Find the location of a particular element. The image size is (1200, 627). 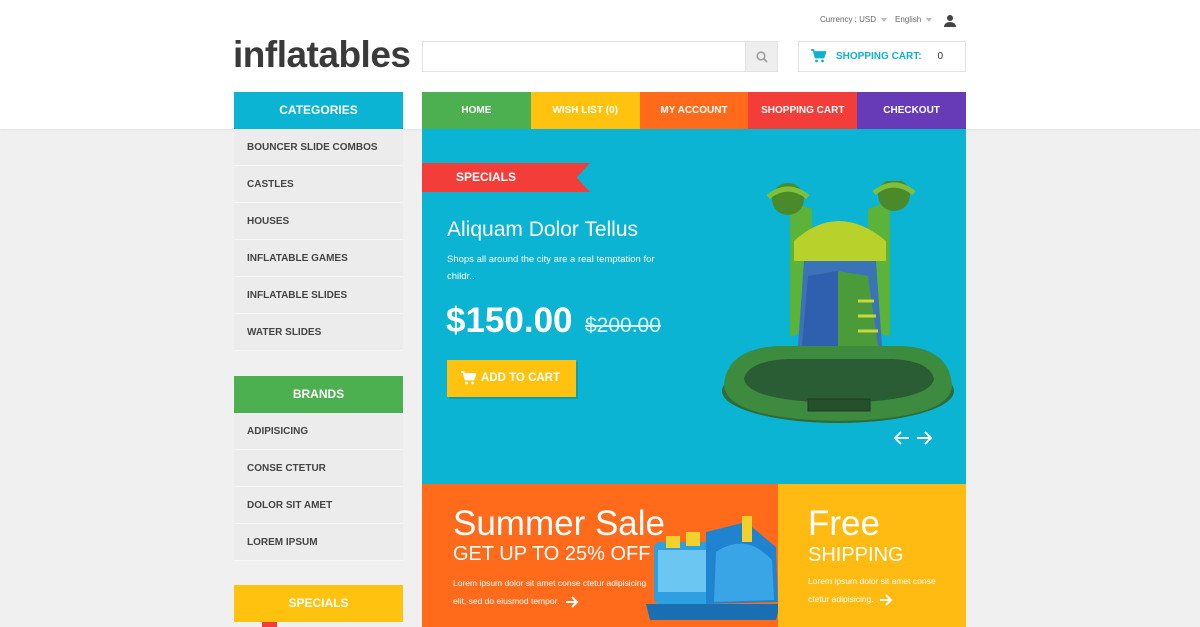

language-selector: English is located at coordinates (914, 19).